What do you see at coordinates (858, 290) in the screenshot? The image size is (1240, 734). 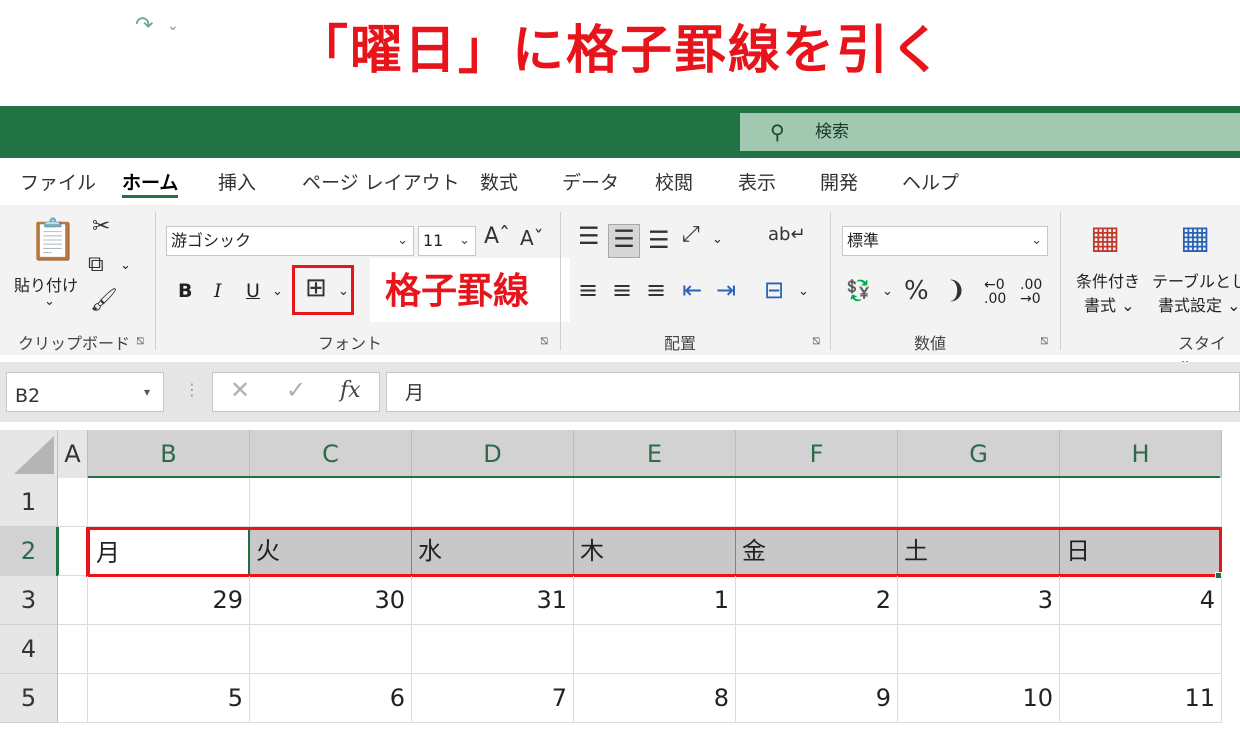 I see `currency-icon: 💱` at bounding box center [858, 290].